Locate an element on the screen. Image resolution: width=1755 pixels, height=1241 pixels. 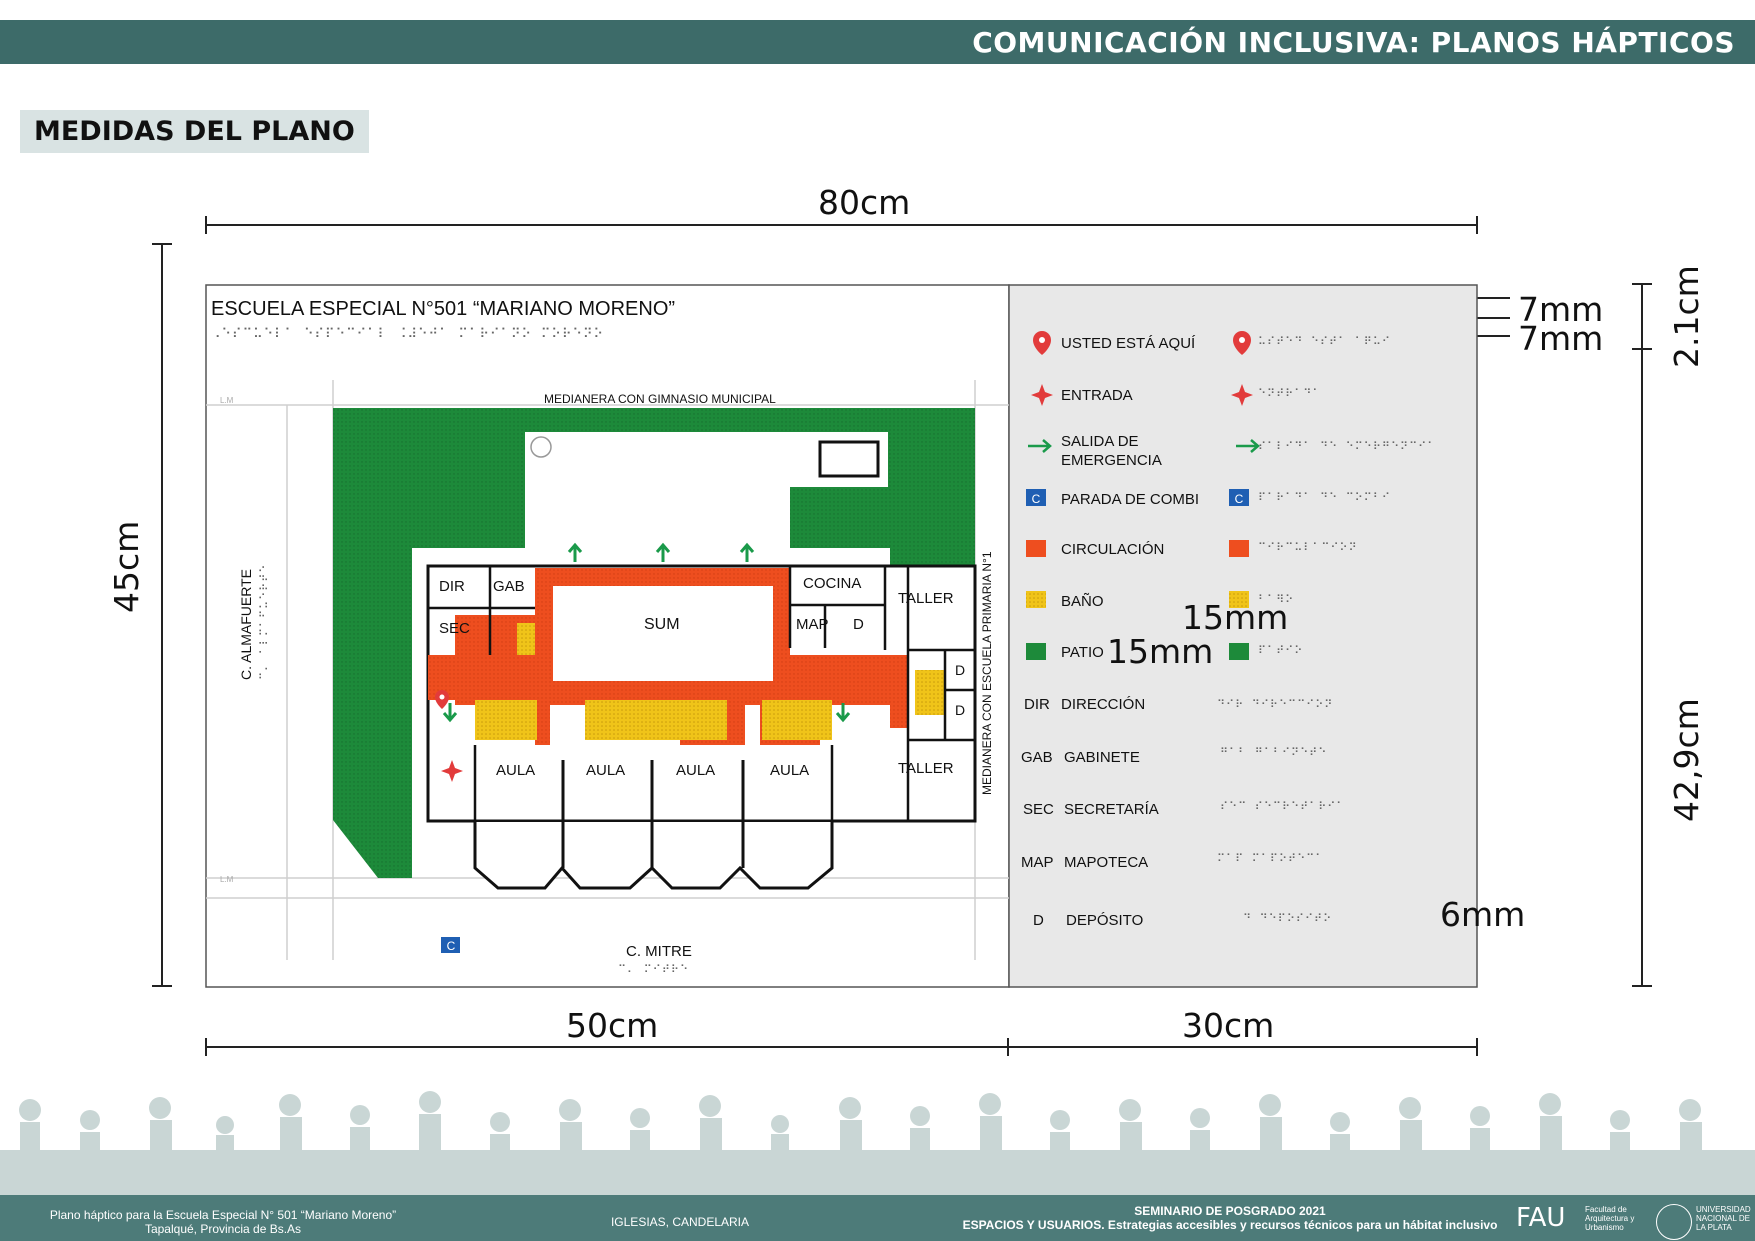
medianera-side: MEDIANERA CON ESCUELA PRIMARIA N°1 is located at coordinates (987, 673).